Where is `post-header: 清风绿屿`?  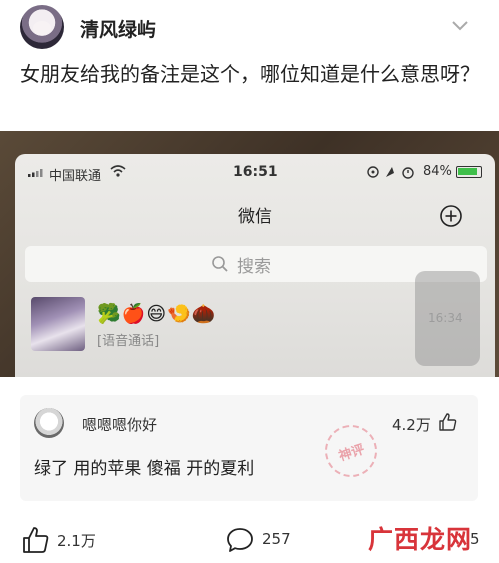
post-header: 清风绿屿 is located at coordinates (249, 26).